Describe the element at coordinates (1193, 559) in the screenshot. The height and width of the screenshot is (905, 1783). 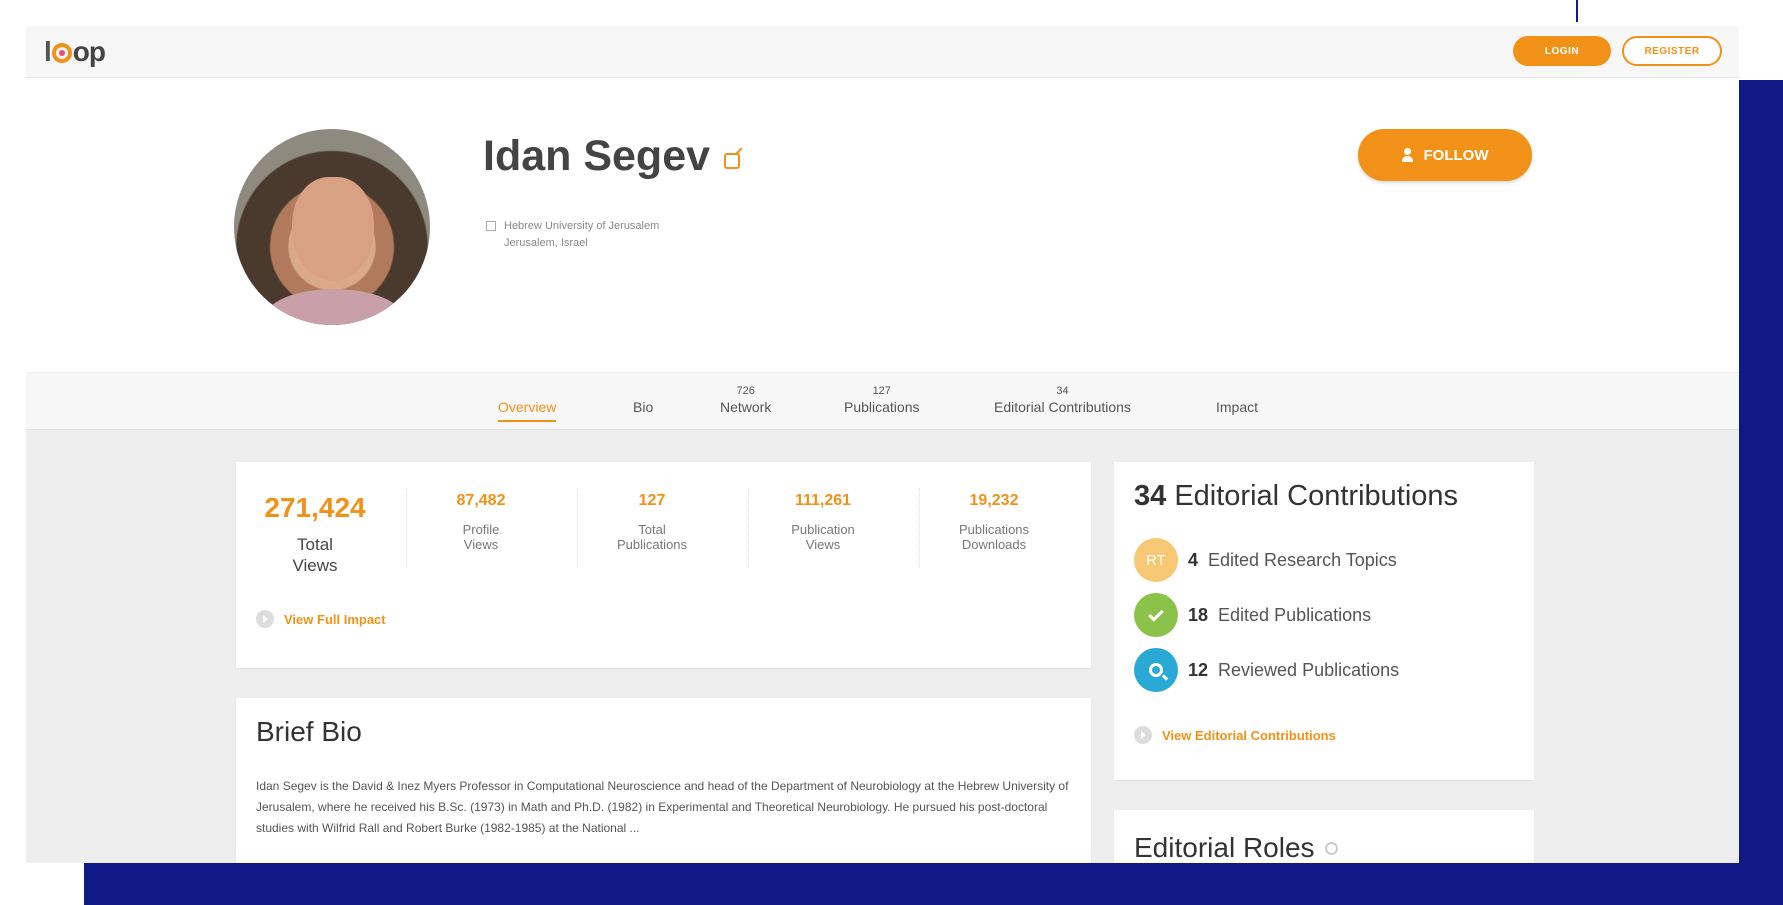
I see `row-count: 4` at that location.